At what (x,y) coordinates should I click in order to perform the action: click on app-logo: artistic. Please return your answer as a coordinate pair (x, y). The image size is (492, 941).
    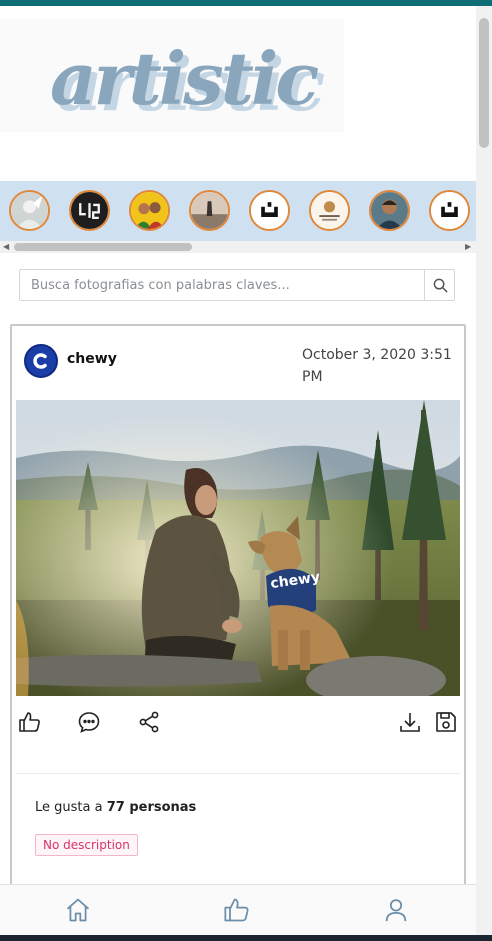
    Looking at the image, I should click on (184, 78).